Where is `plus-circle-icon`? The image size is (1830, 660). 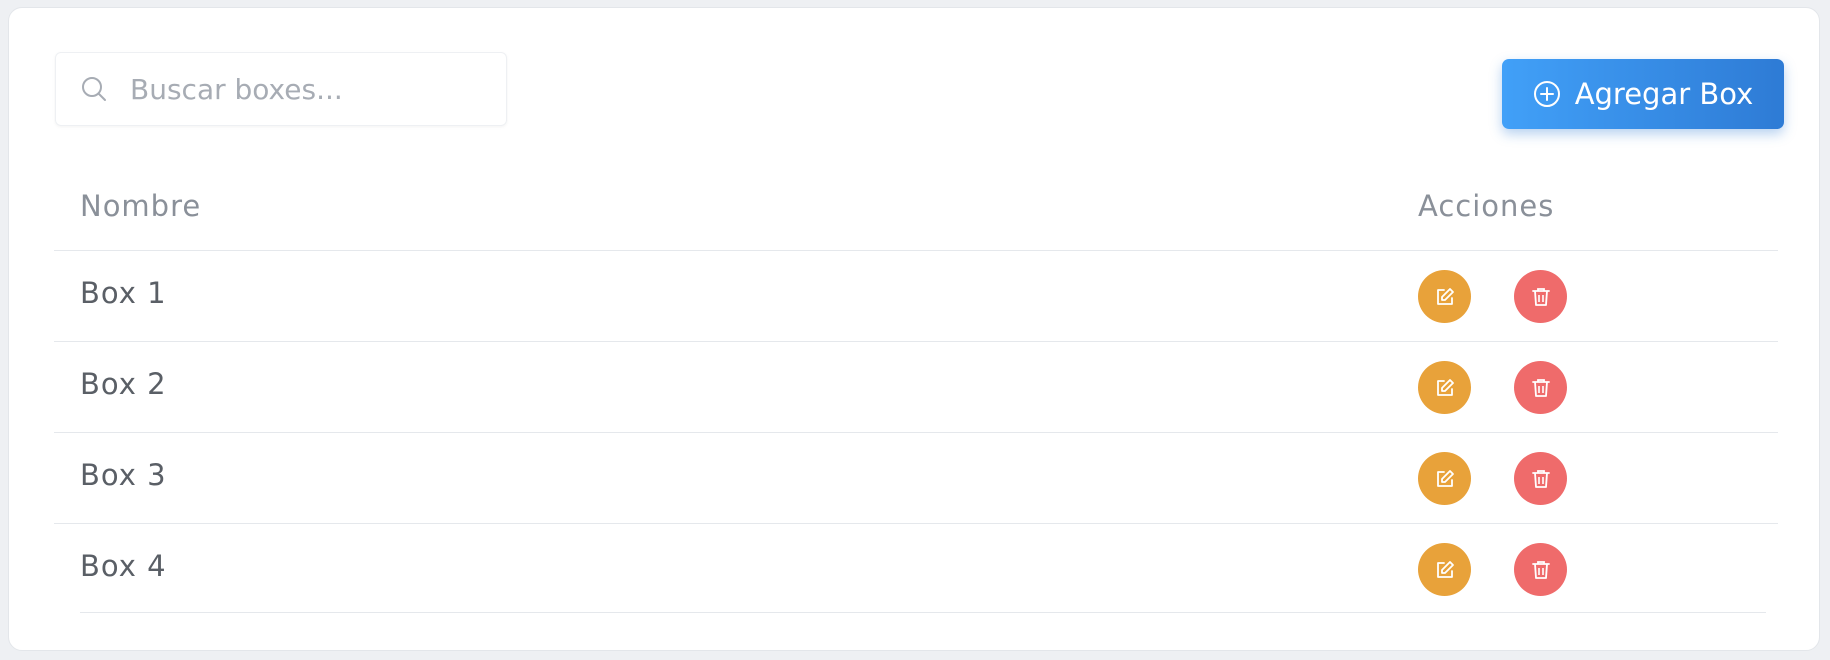
plus-circle-icon is located at coordinates (1547, 94).